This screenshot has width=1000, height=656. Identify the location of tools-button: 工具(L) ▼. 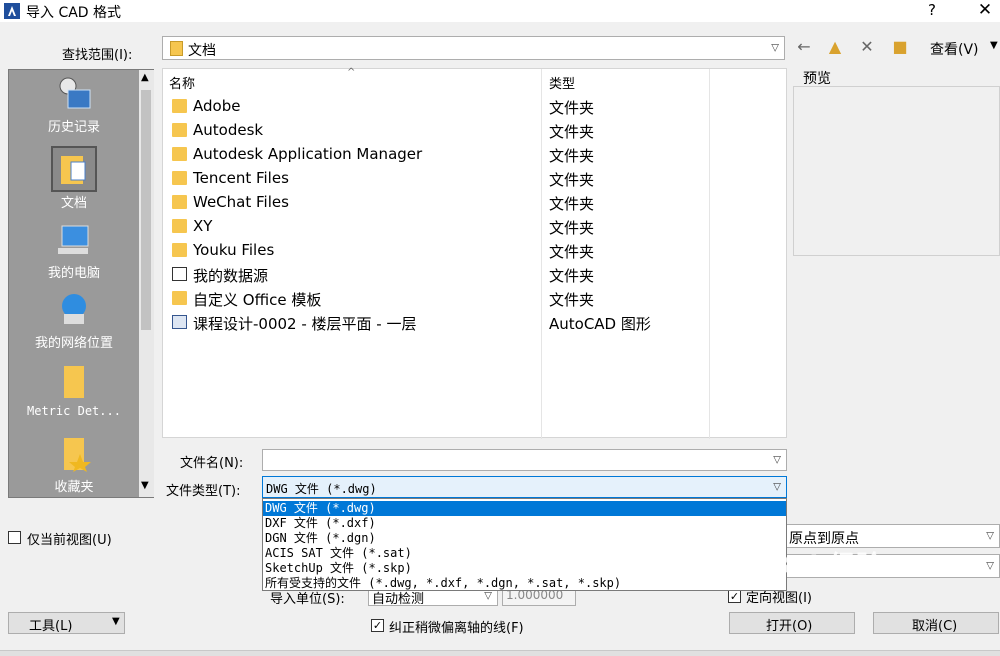
(66, 623).